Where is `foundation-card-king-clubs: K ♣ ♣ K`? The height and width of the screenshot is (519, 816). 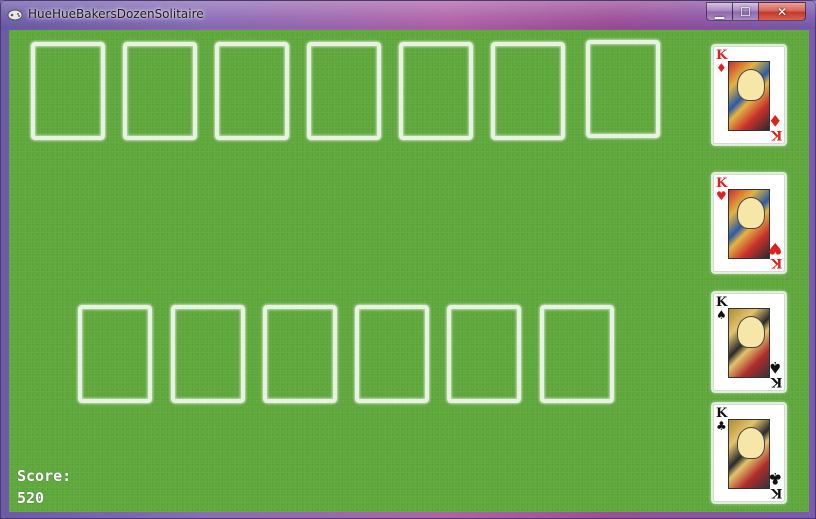 foundation-card-king-clubs: K ♣ ♣ K is located at coordinates (749, 453).